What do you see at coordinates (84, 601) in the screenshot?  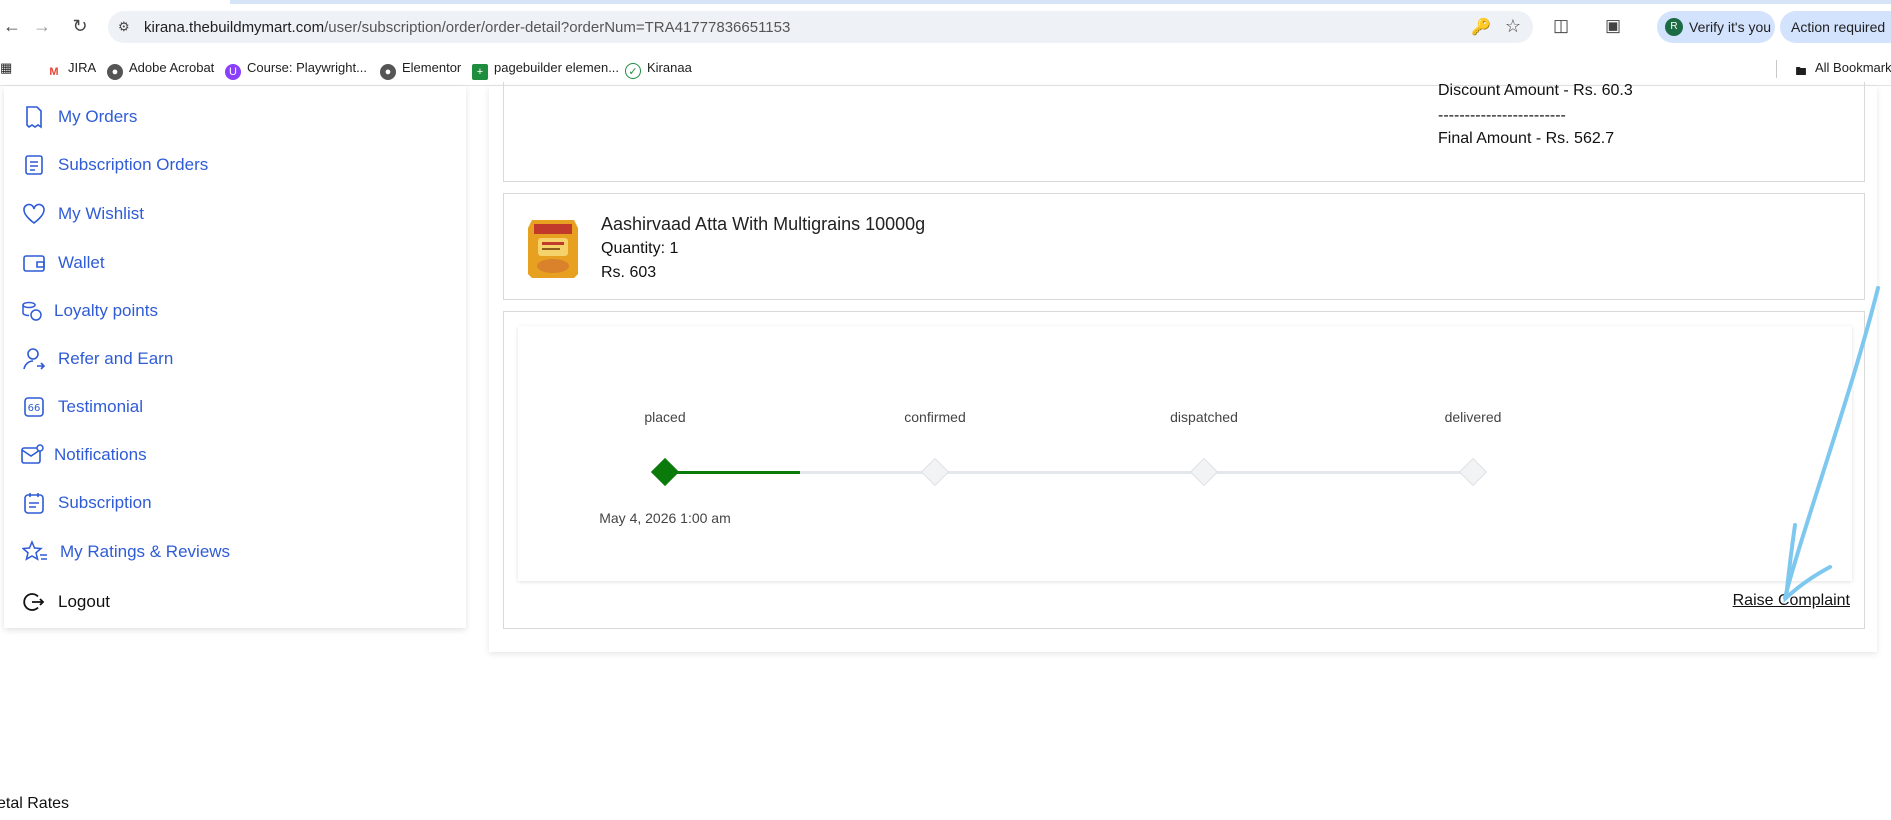 I see `sidebar-item-label: Logout` at bounding box center [84, 601].